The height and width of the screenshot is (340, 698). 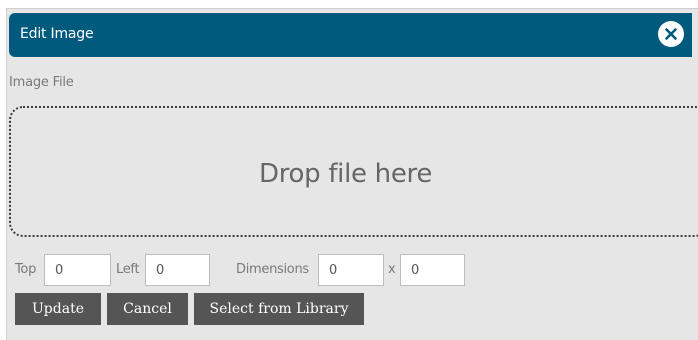 What do you see at coordinates (77, 270) in the screenshot?
I see `top-input` at bounding box center [77, 270].